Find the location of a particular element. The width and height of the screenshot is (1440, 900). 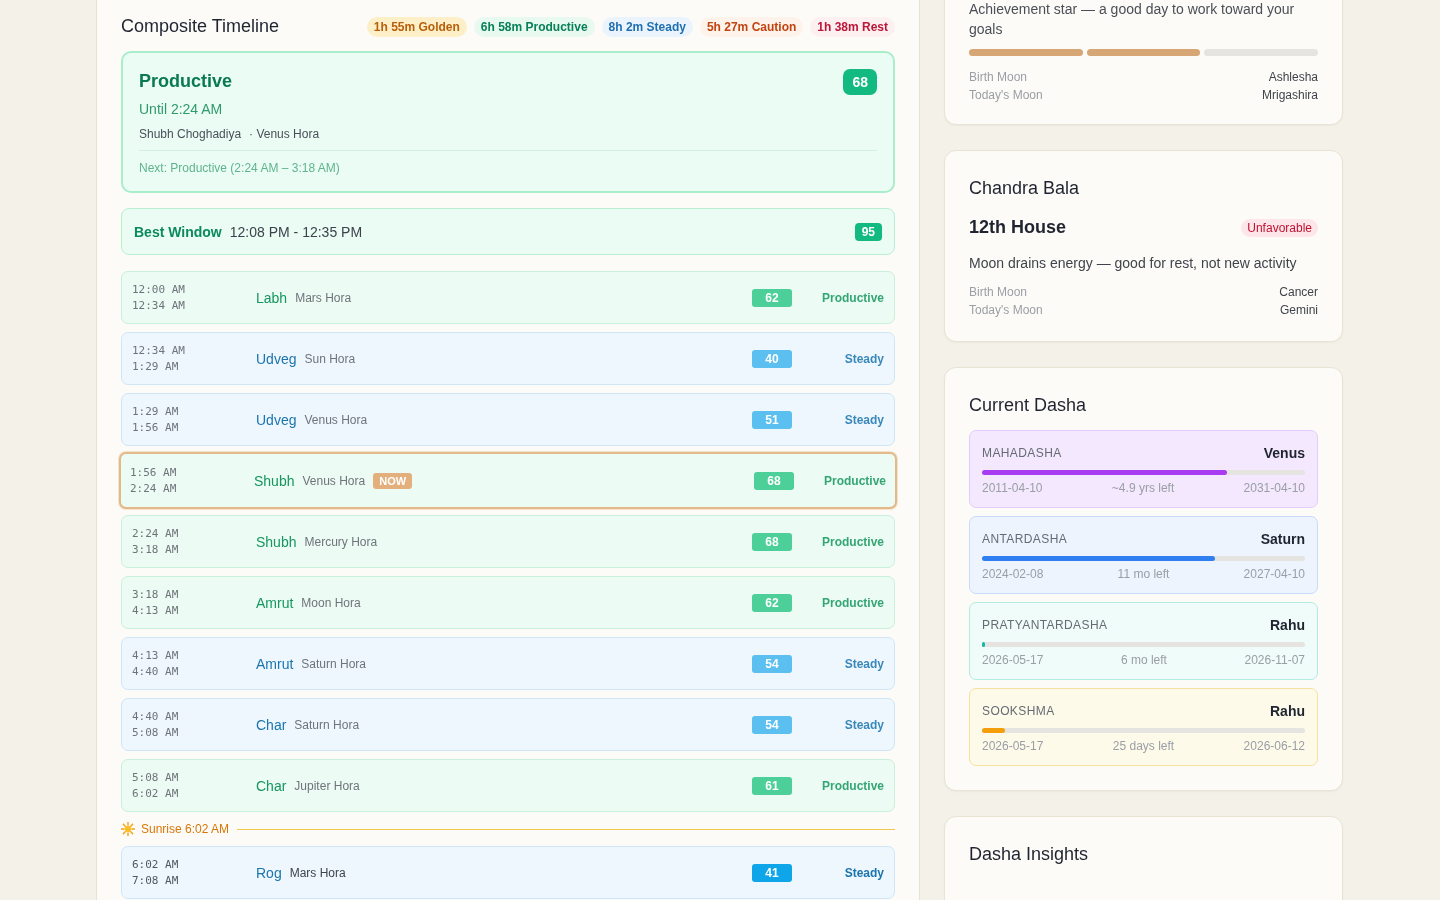

sun-icon is located at coordinates (128, 829).